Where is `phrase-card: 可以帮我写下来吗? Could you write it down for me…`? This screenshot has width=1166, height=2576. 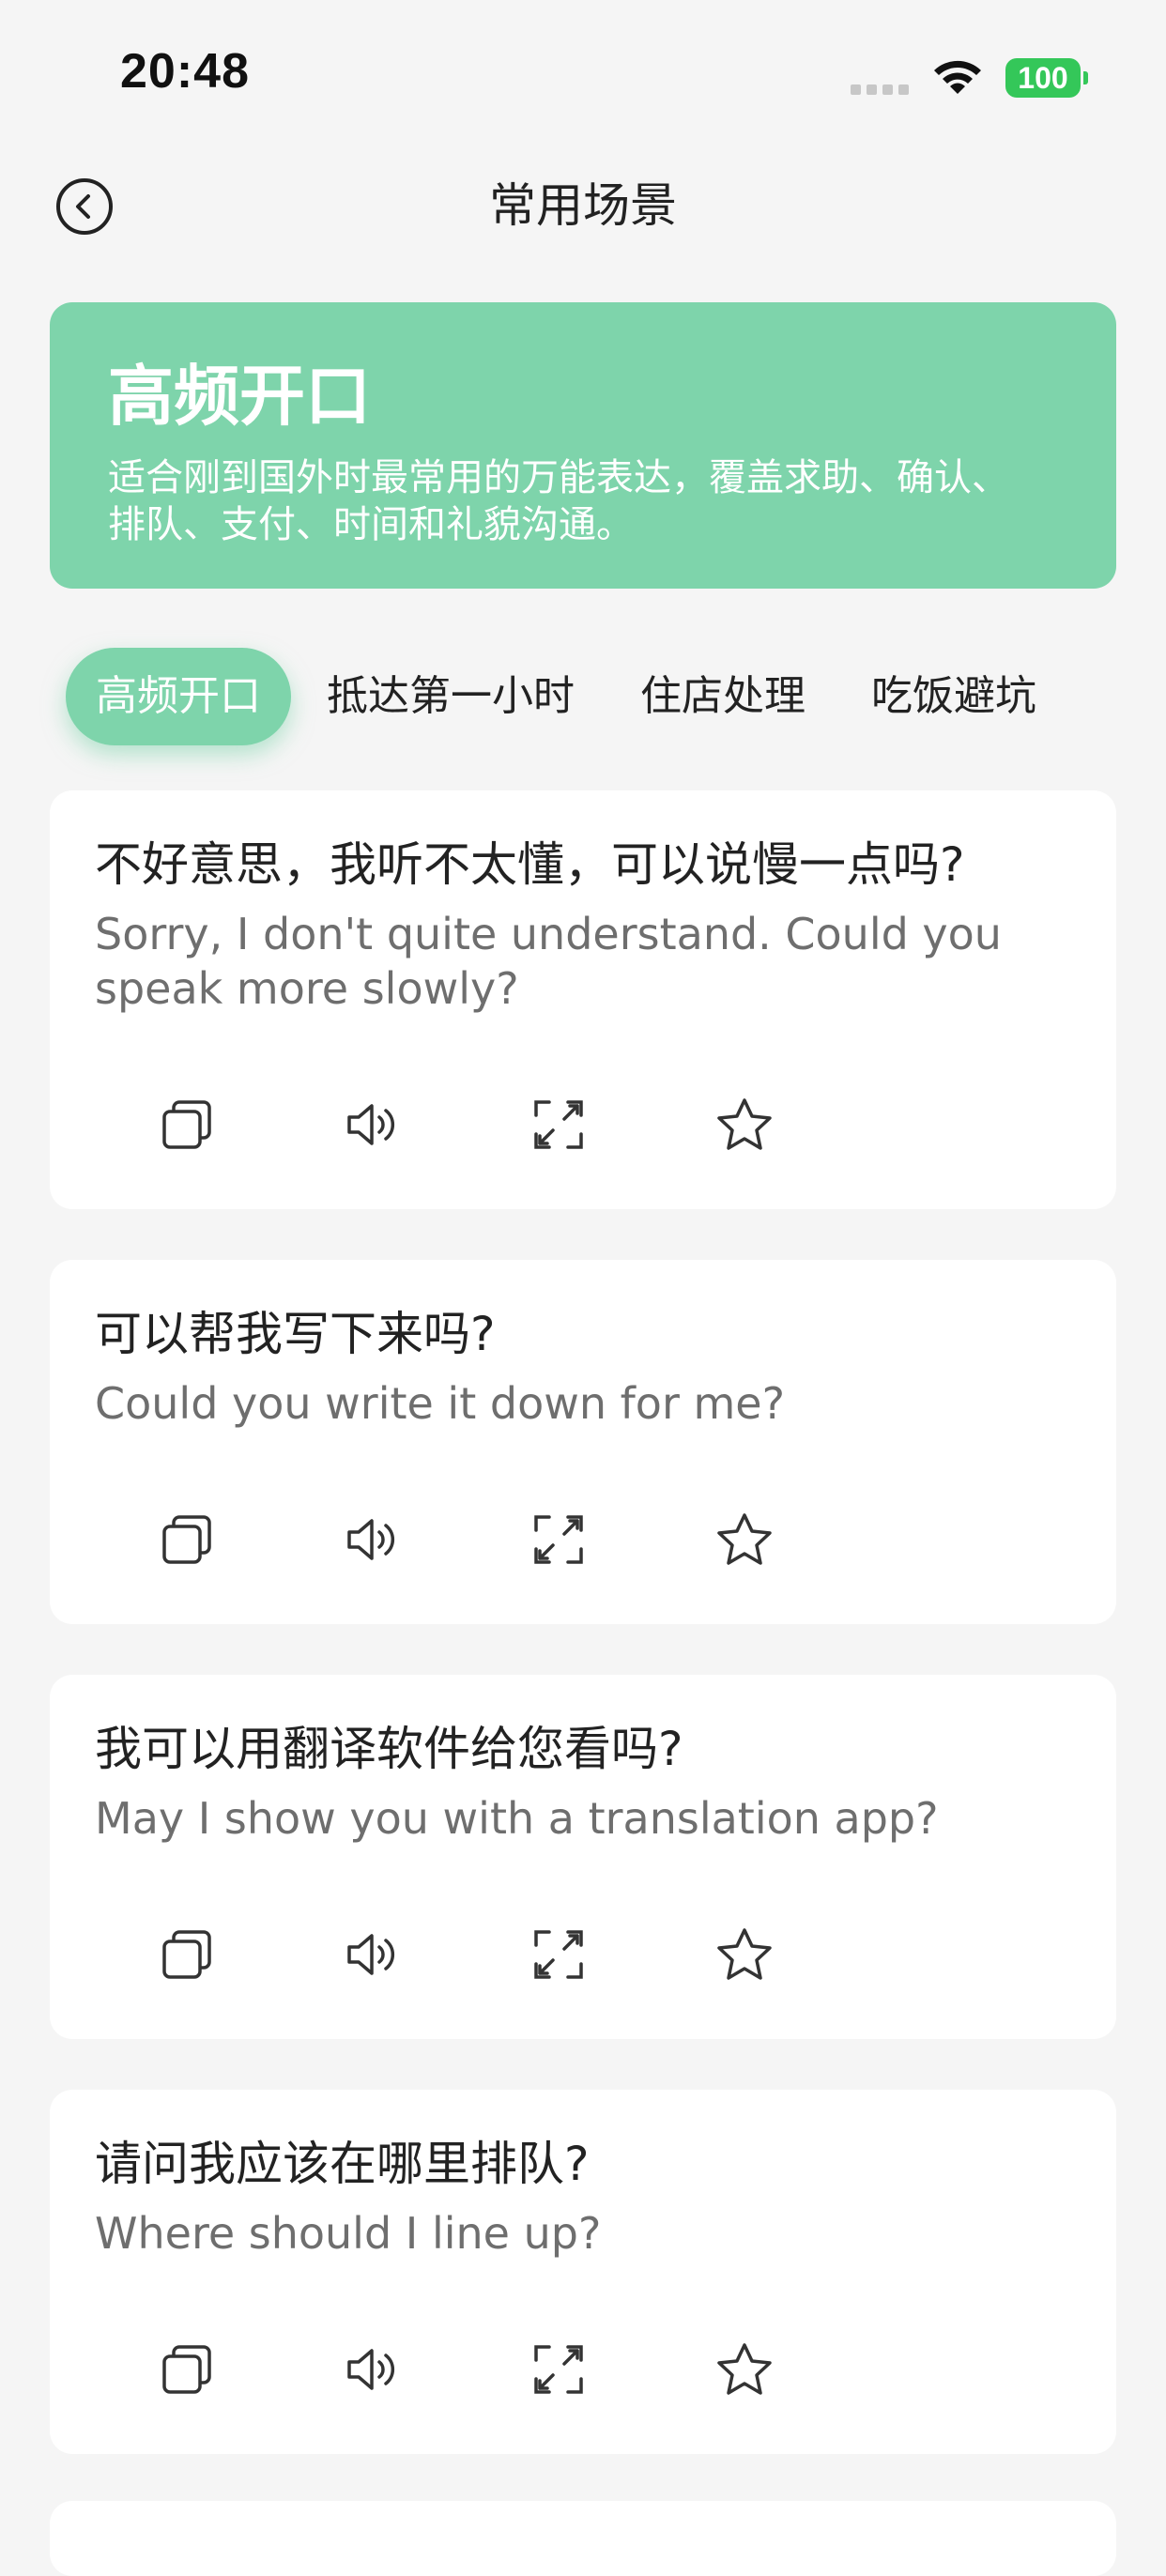
phrase-card: 可以帮我写下来吗? Could you write it down for me… is located at coordinates (583, 1442).